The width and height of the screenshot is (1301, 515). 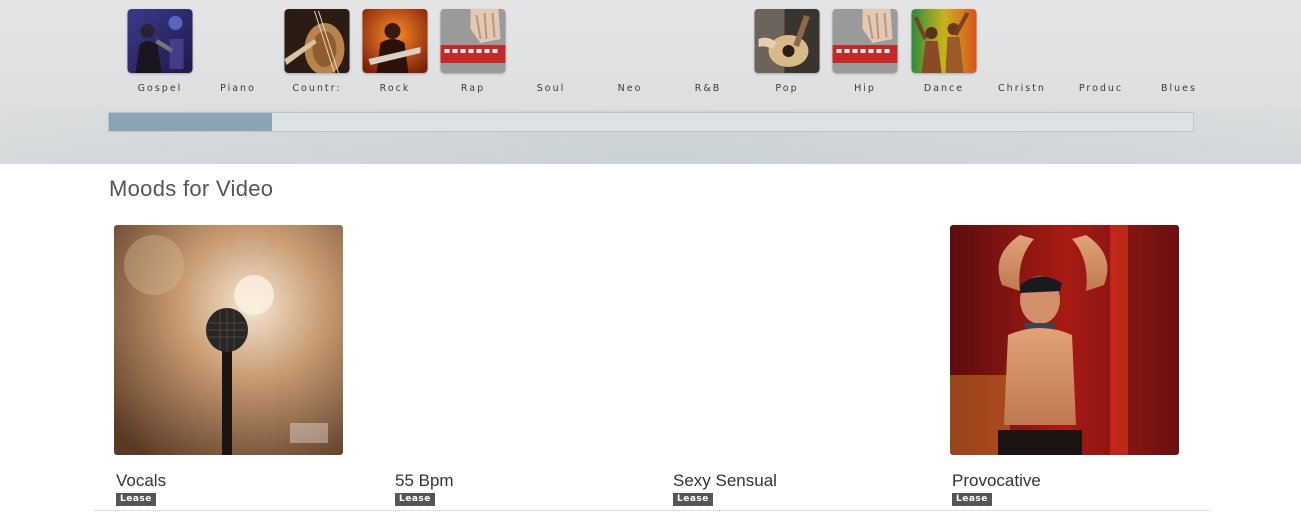 I want to click on cello-thumb, so click(x=317, y=41).